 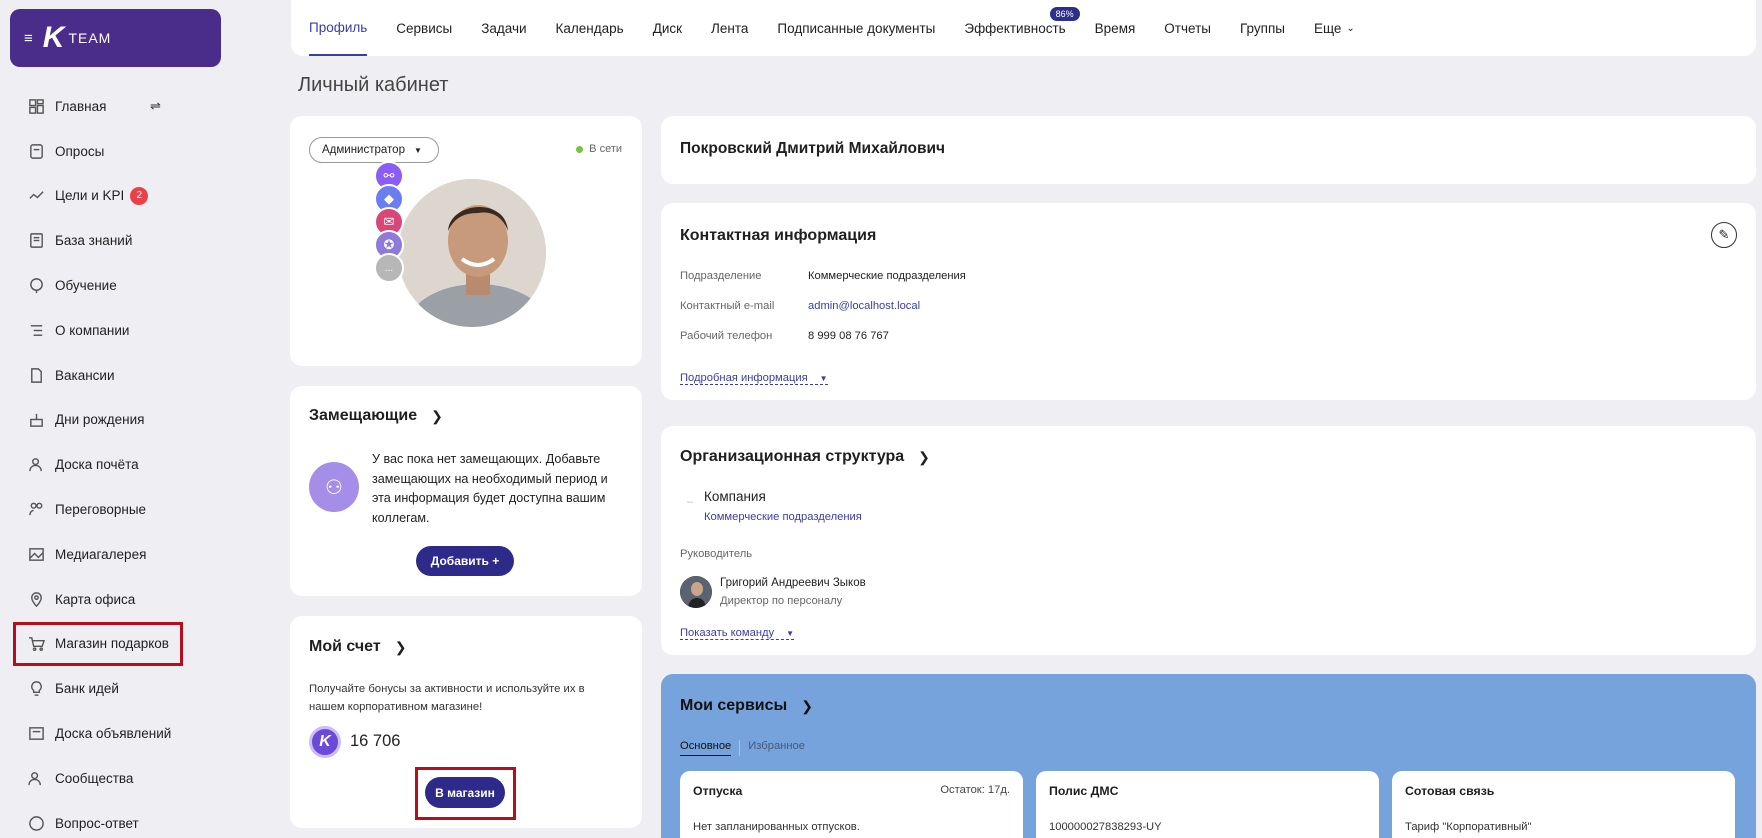 I want to click on sidebar-item-communities: Сообщества, so click(x=116, y=778).